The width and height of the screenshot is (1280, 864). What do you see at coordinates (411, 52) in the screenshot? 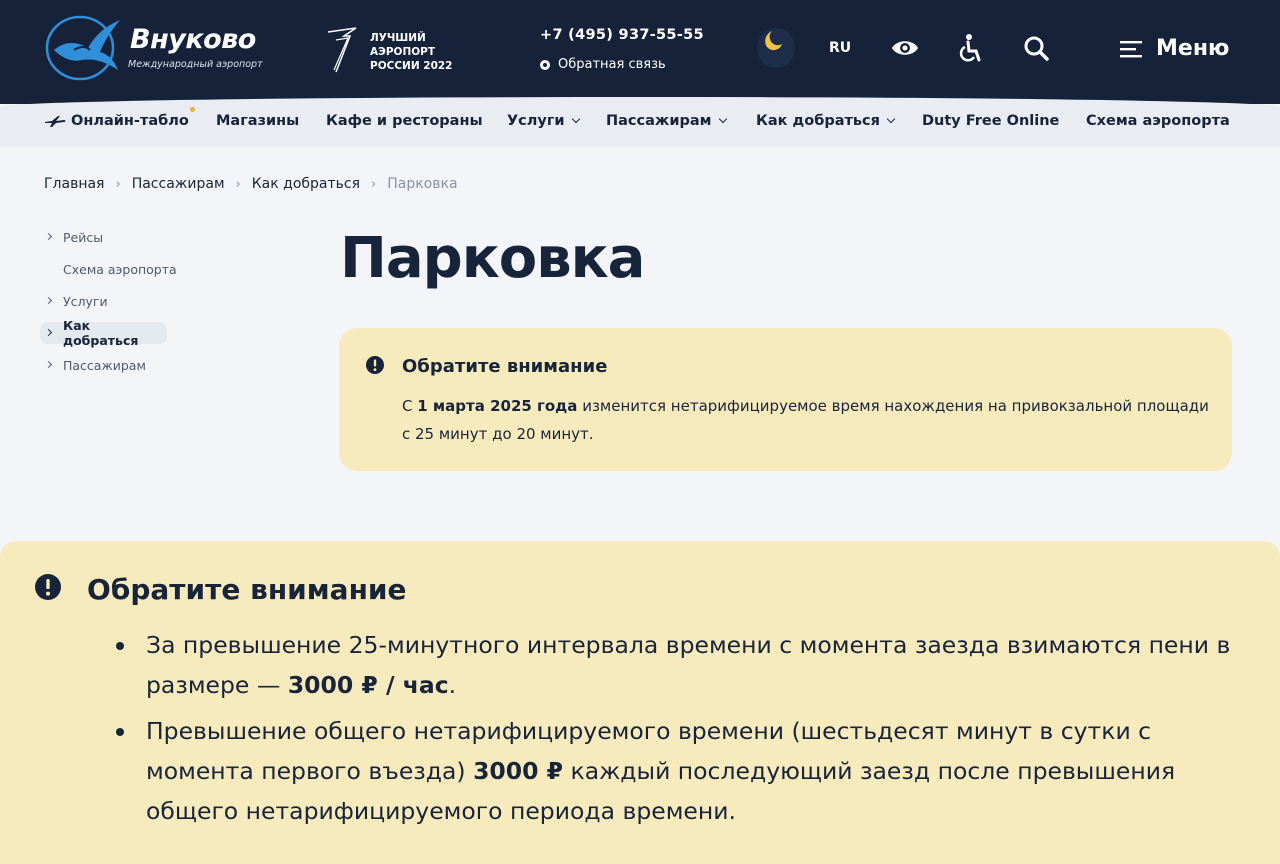
I see `award-text: ЛУЧШИЙ АЭРОПОРТ РОССИИ 2022` at bounding box center [411, 52].